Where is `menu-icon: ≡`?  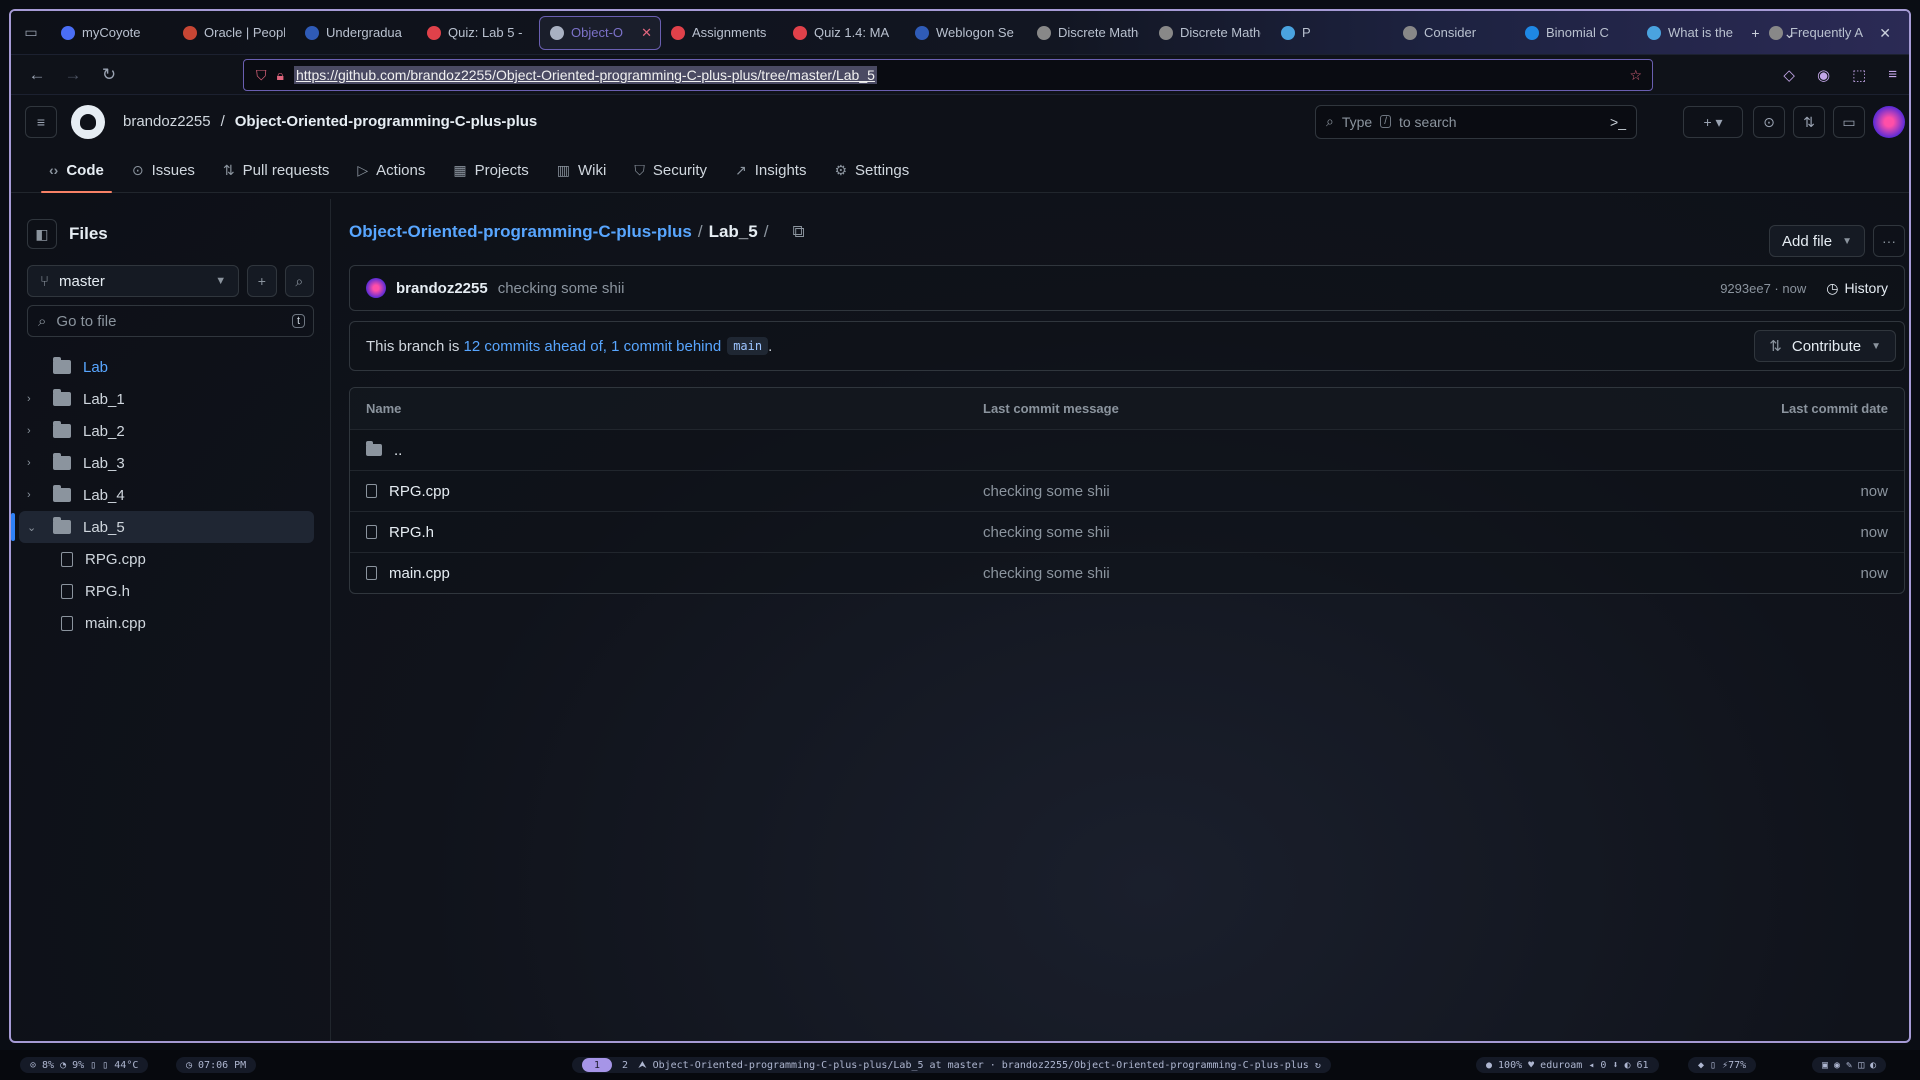
menu-icon: ≡ is located at coordinates (1892, 75).